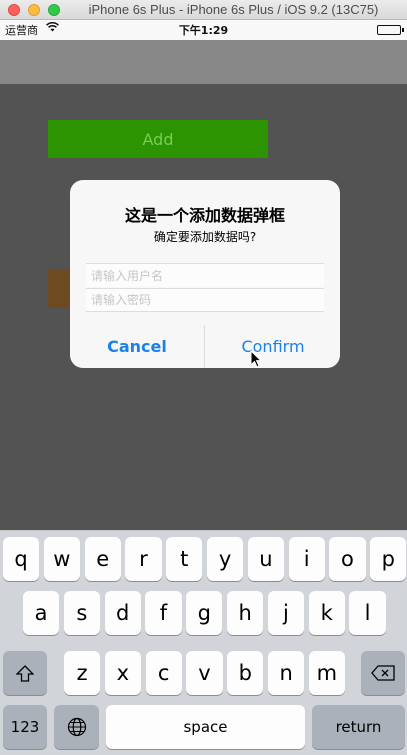 Image resolution: width=407 pixels, height=755 pixels. What do you see at coordinates (358, 727) in the screenshot?
I see `return-key: return` at bounding box center [358, 727].